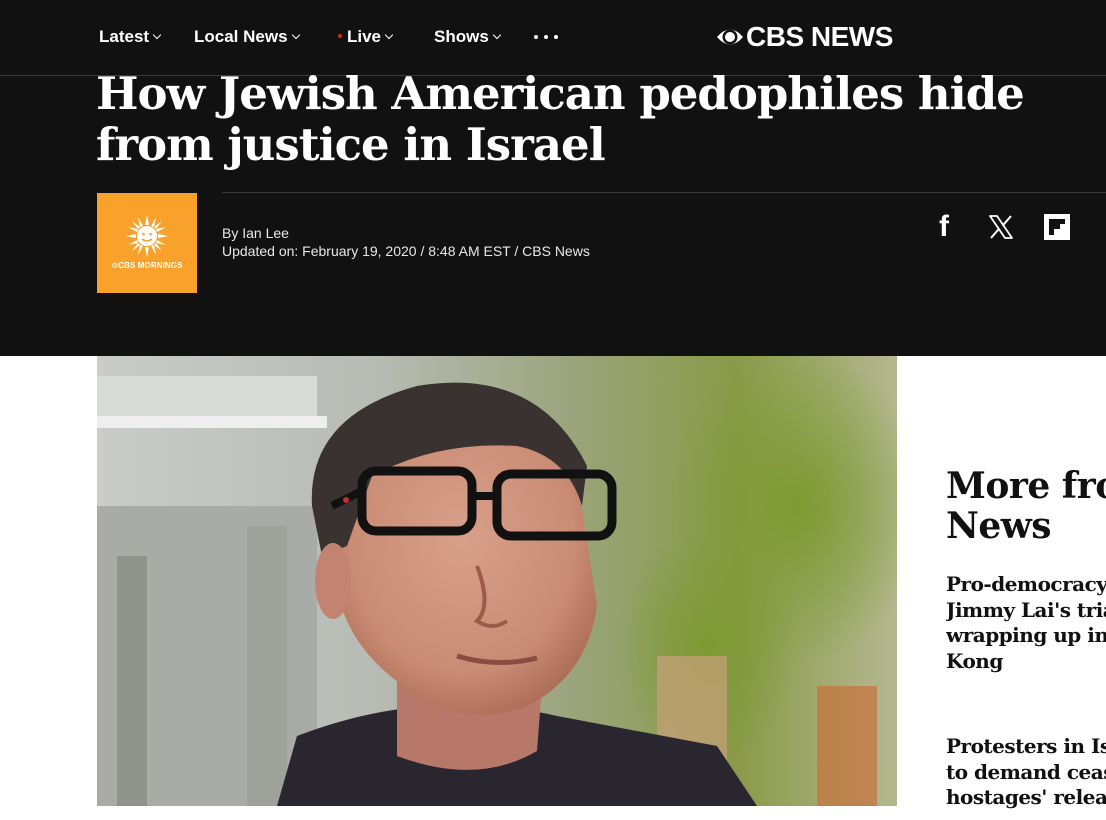 Image resolution: width=1106 pixels, height=820 pixels. Describe the element at coordinates (1026, 486) in the screenshot. I see `sidebar-title-line-1: More fro` at that location.